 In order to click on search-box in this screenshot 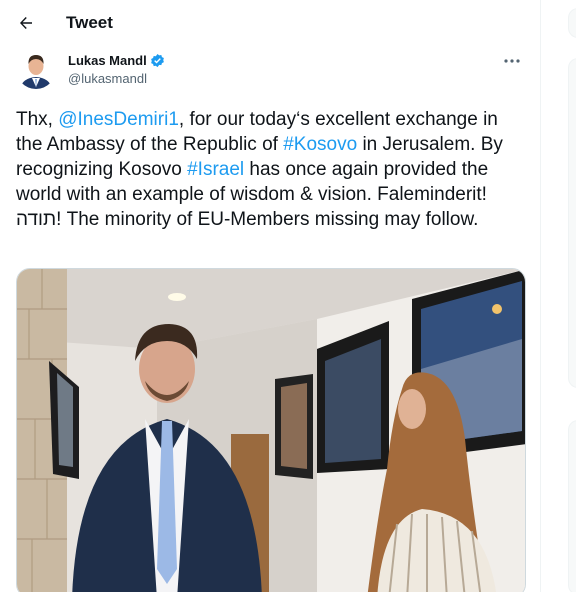, I will do `click(572, 23)`.